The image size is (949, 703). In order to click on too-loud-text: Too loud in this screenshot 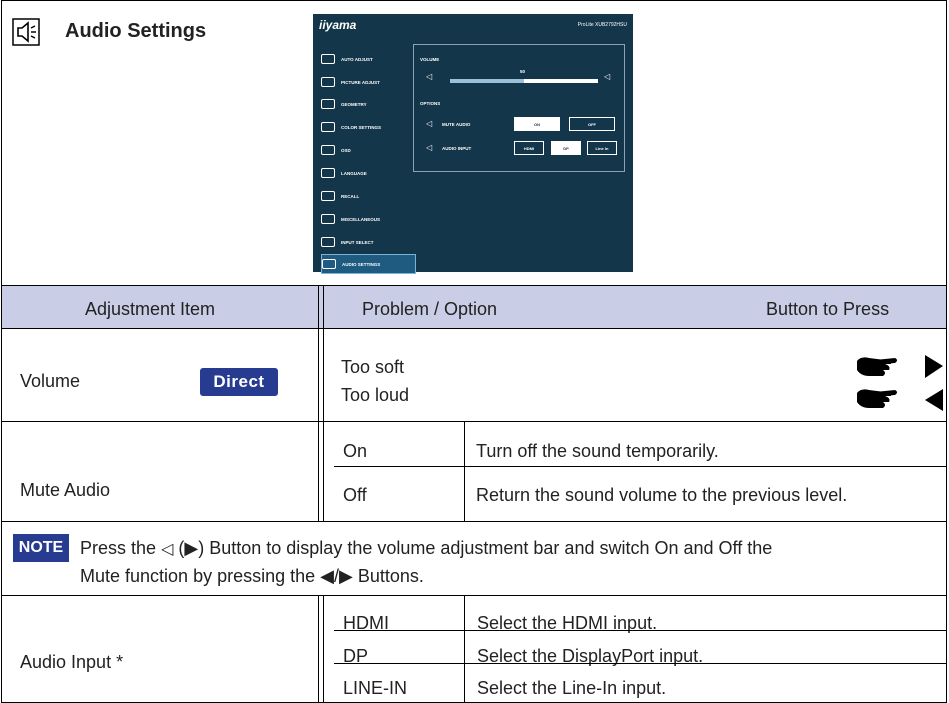, I will do `click(375, 395)`.